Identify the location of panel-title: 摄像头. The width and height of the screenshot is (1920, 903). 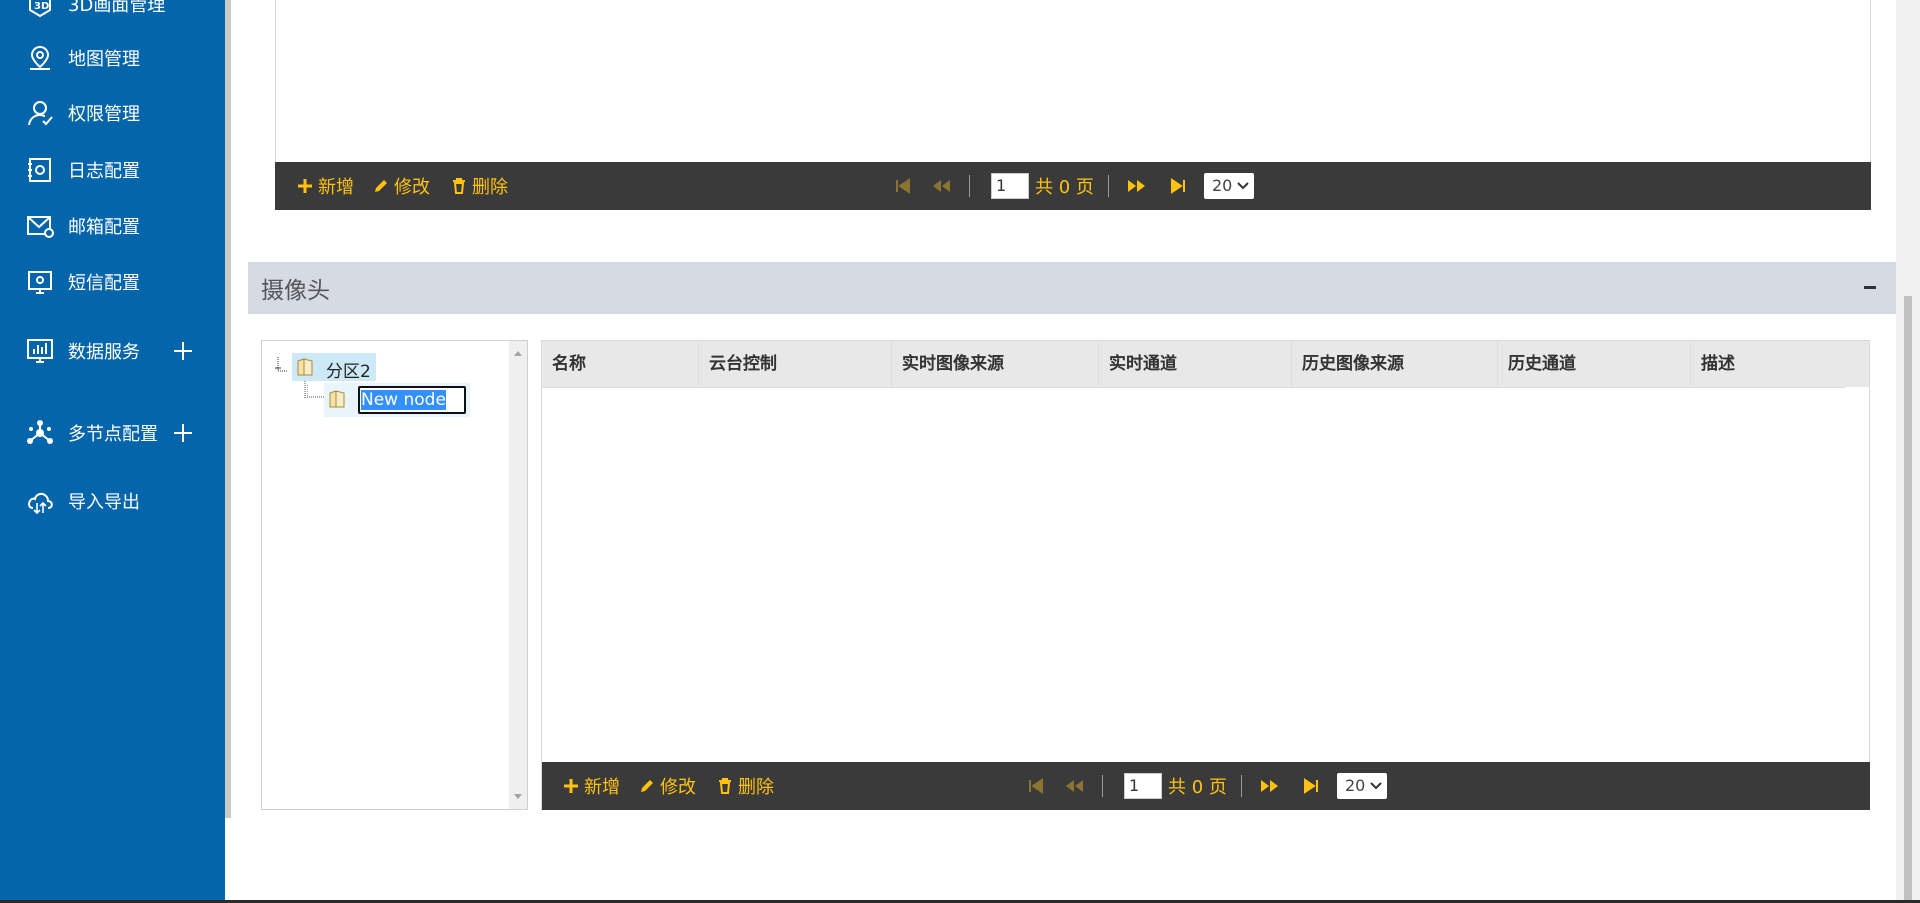
(295, 291).